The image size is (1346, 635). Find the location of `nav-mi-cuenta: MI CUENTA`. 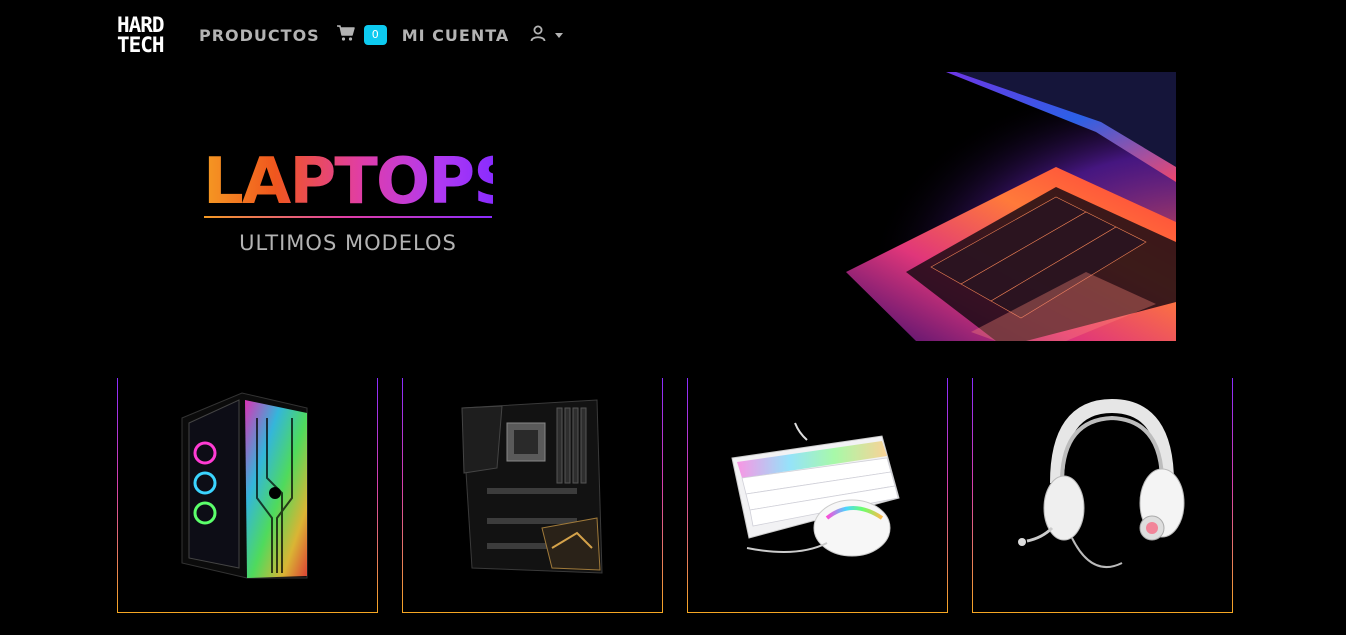

nav-mi-cuenta: MI CUENTA is located at coordinates (456, 35).